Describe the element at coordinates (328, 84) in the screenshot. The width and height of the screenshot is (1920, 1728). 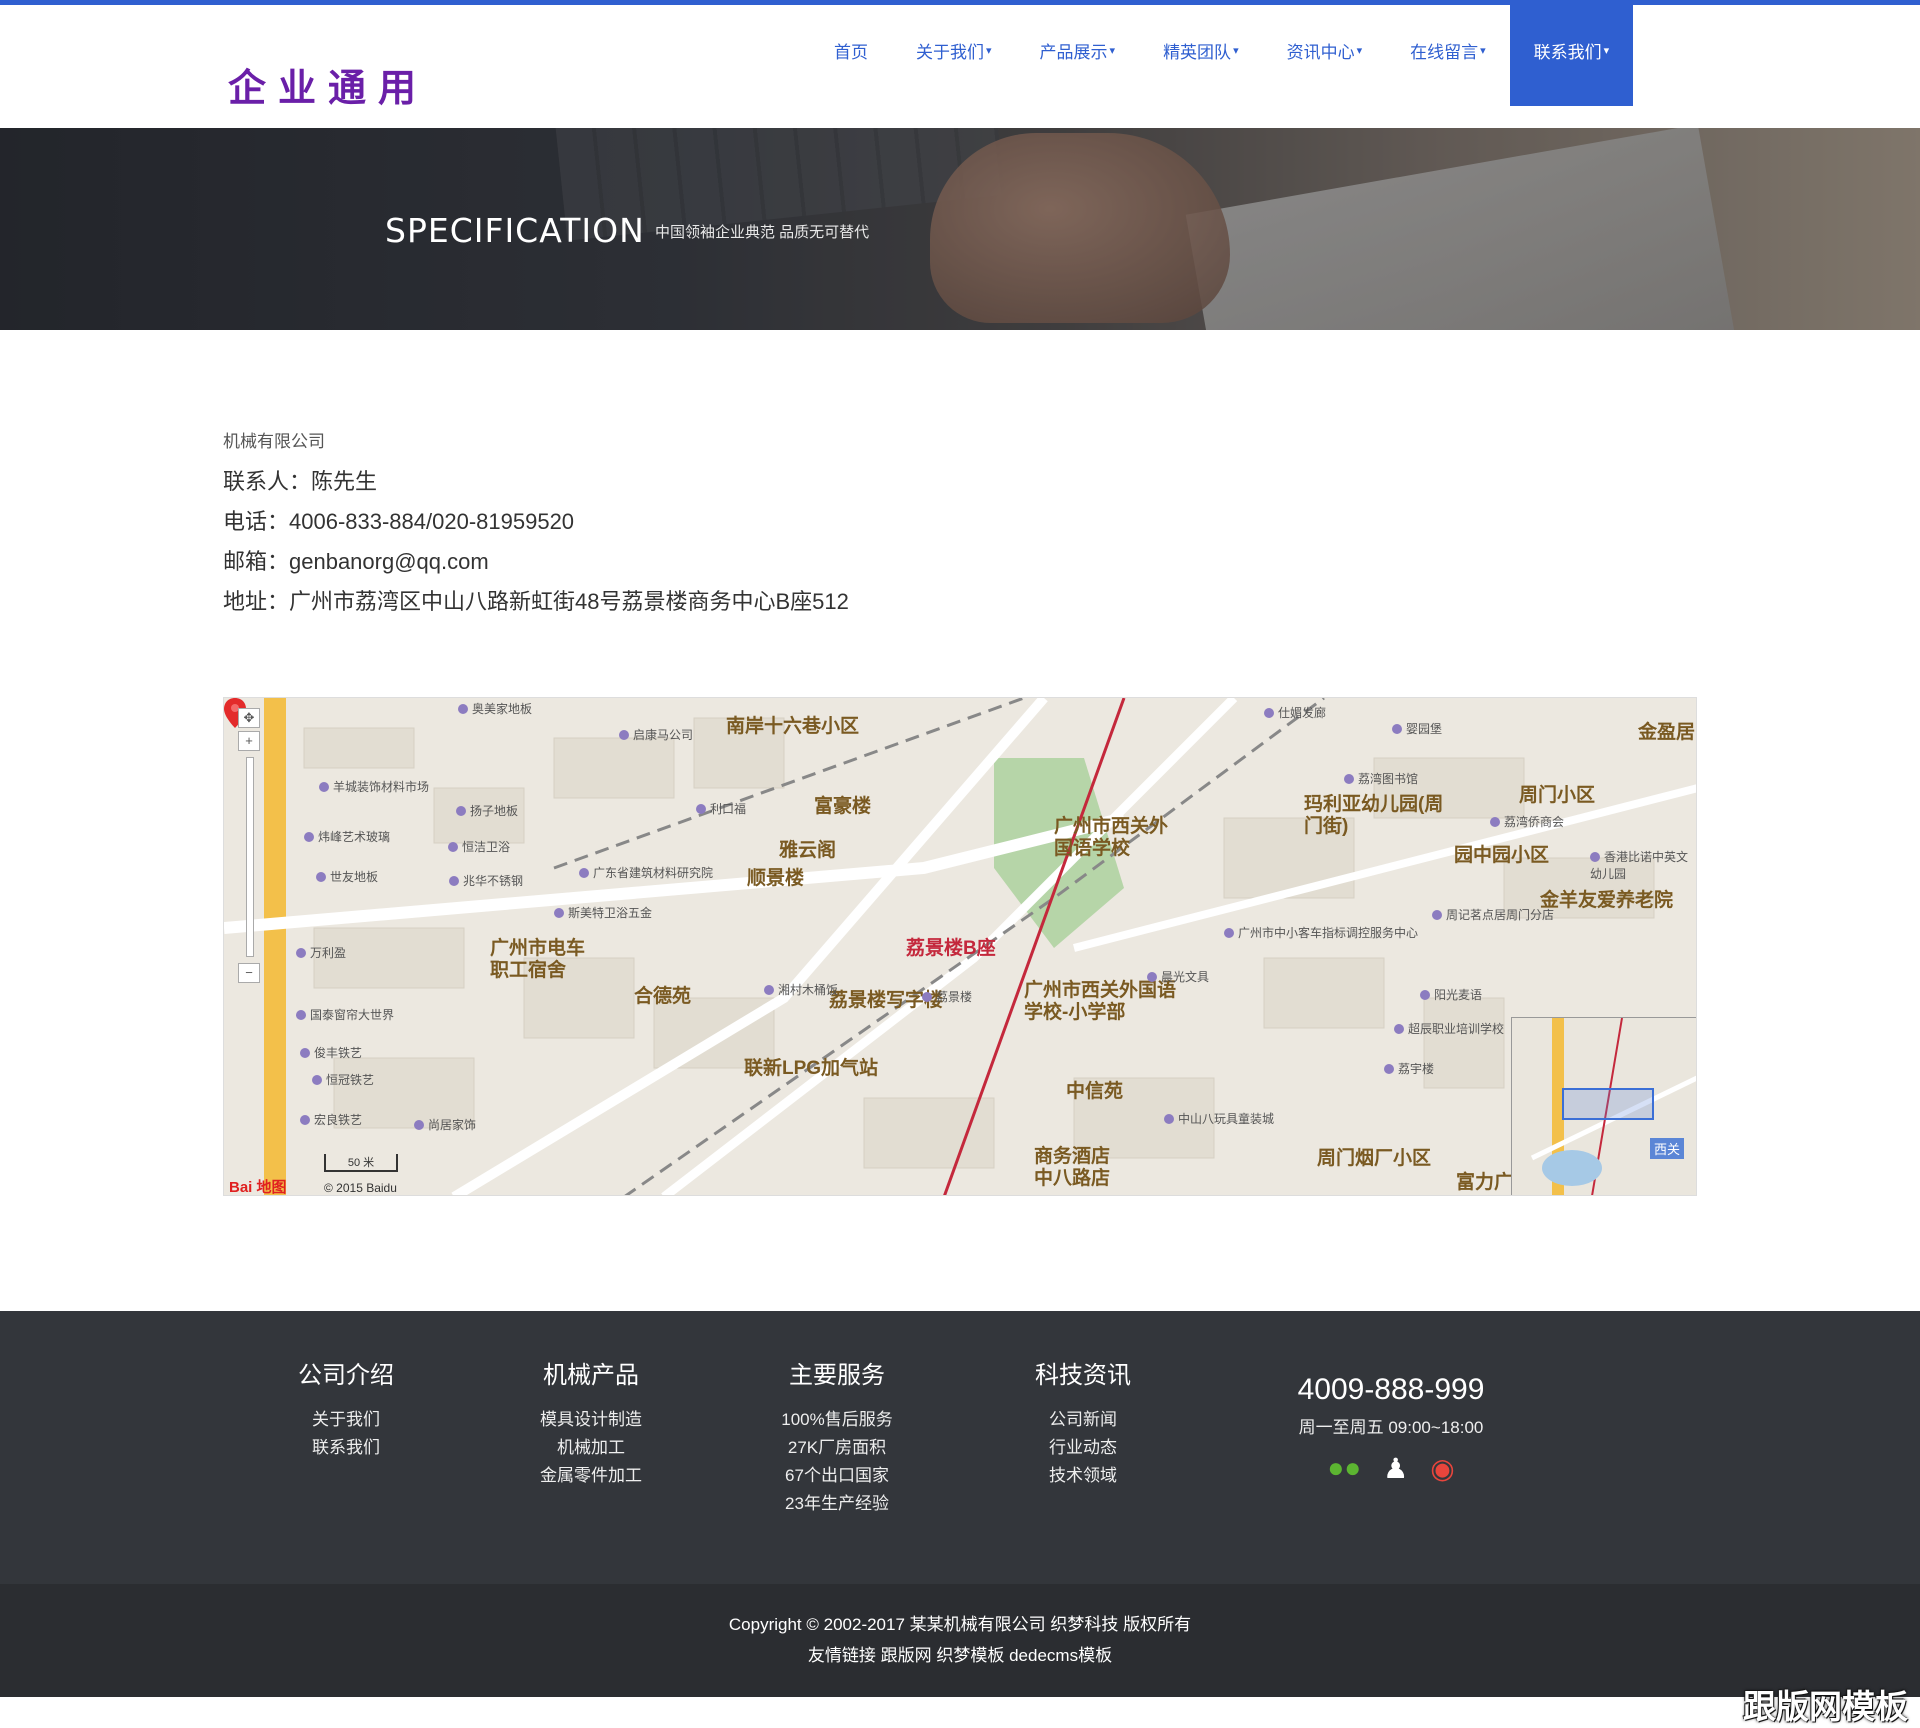
I see `site-logo: 企业通用` at that location.